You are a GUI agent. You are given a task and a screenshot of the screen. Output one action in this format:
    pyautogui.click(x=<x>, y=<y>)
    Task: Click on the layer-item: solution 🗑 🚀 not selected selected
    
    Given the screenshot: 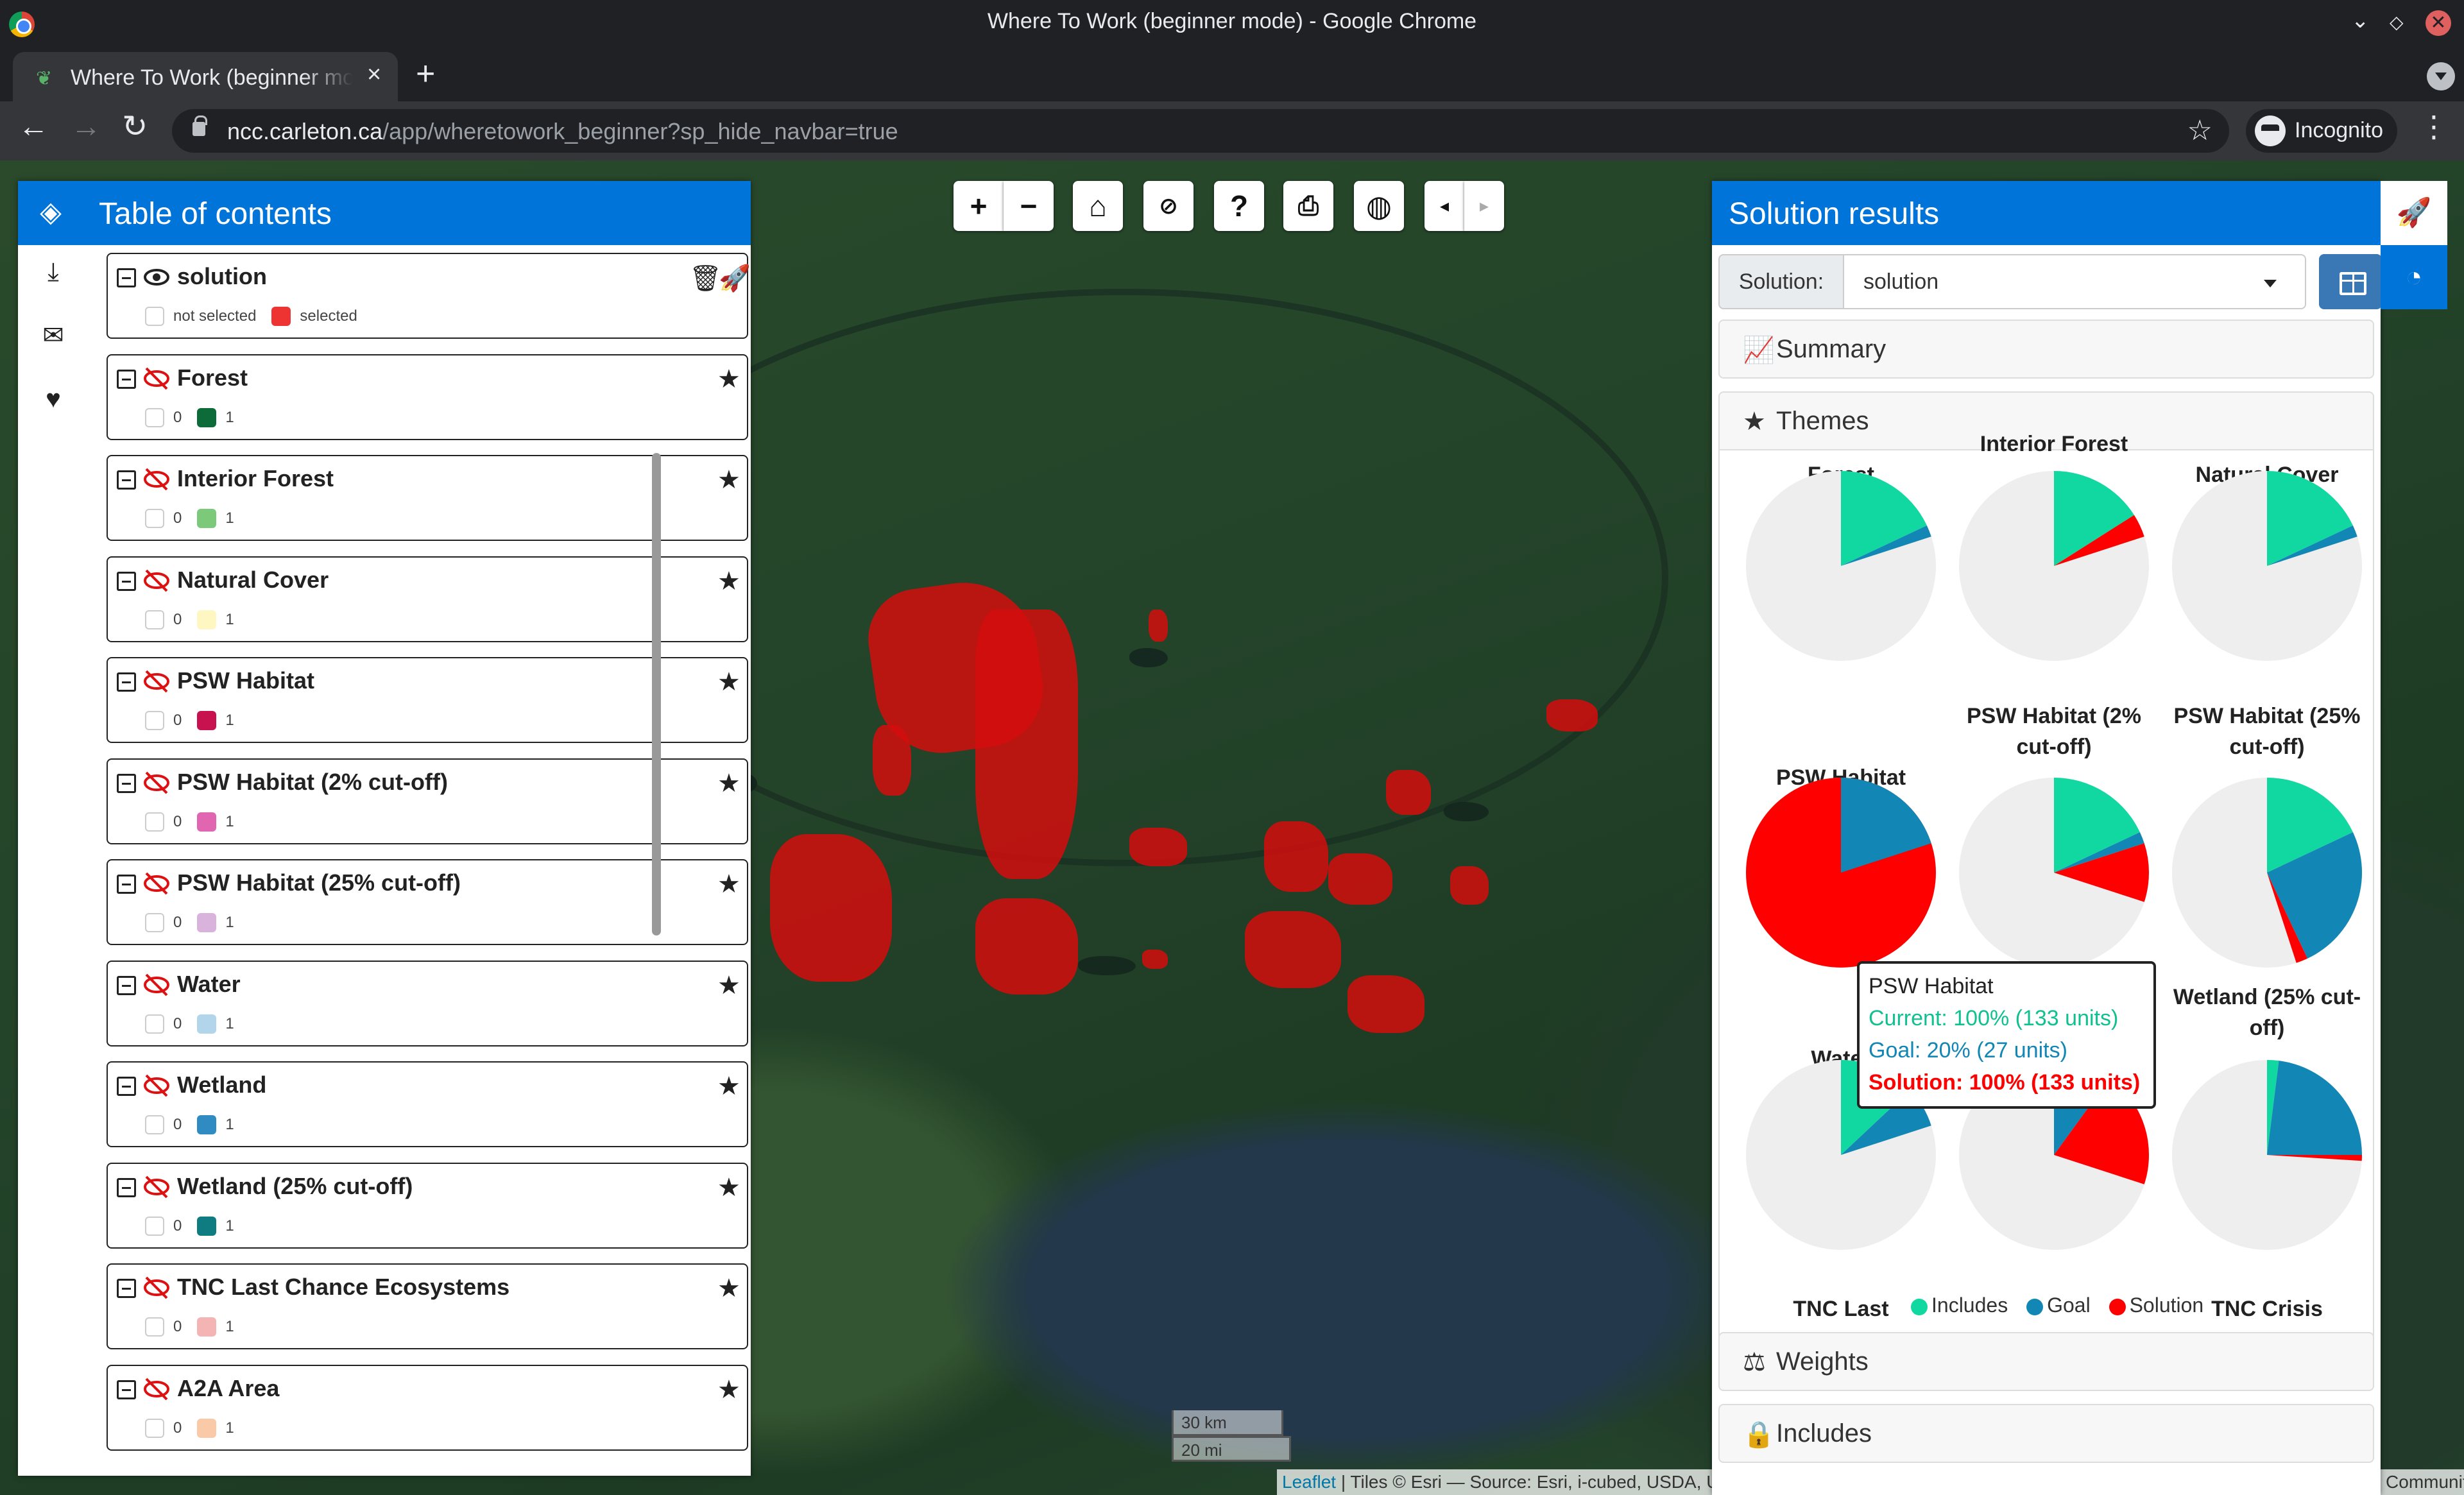 What is the action you would take?
    pyautogui.click(x=429, y=296)
    